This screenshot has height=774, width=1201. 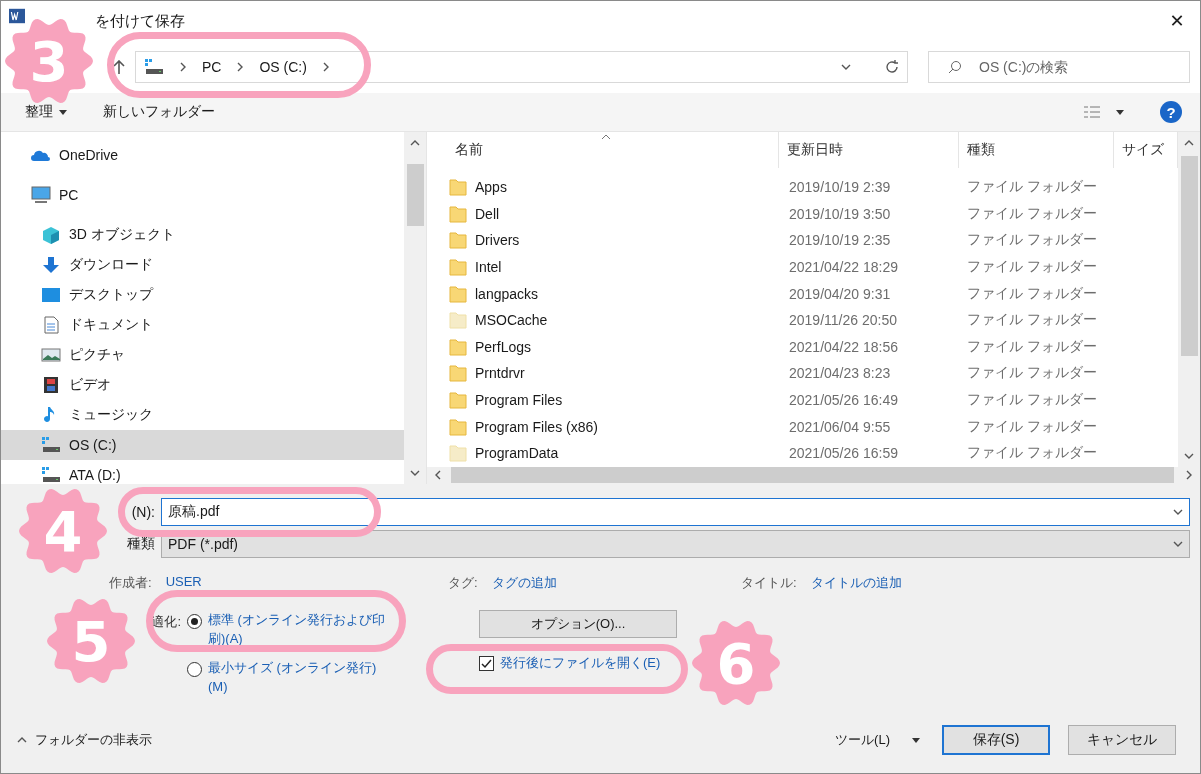 I want to click on cube-icon, so click(x=51, y=235).